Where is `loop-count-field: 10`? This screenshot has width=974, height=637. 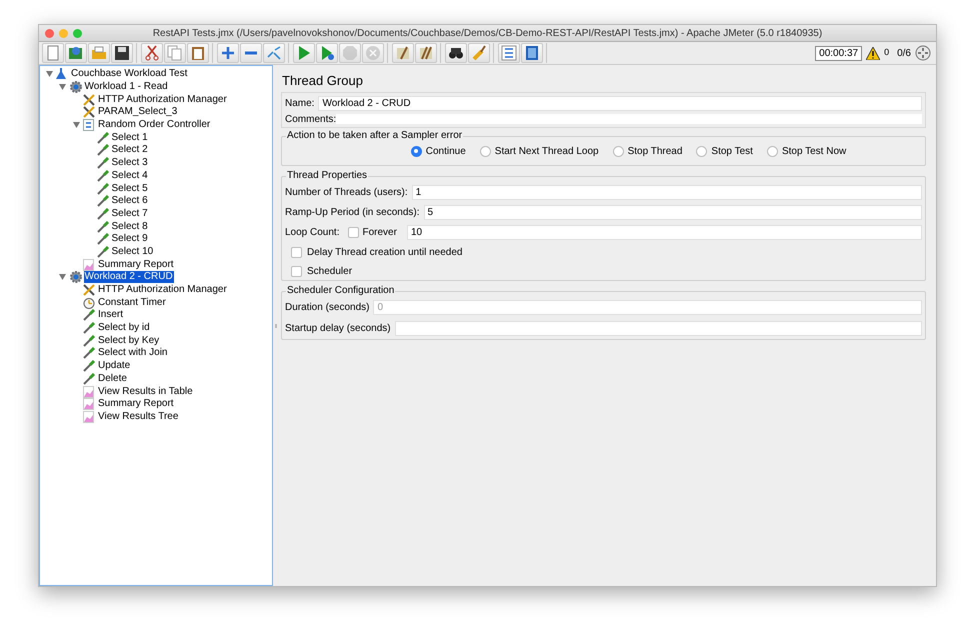 loop-count-field: 10 is located at coordinates (664, 232).